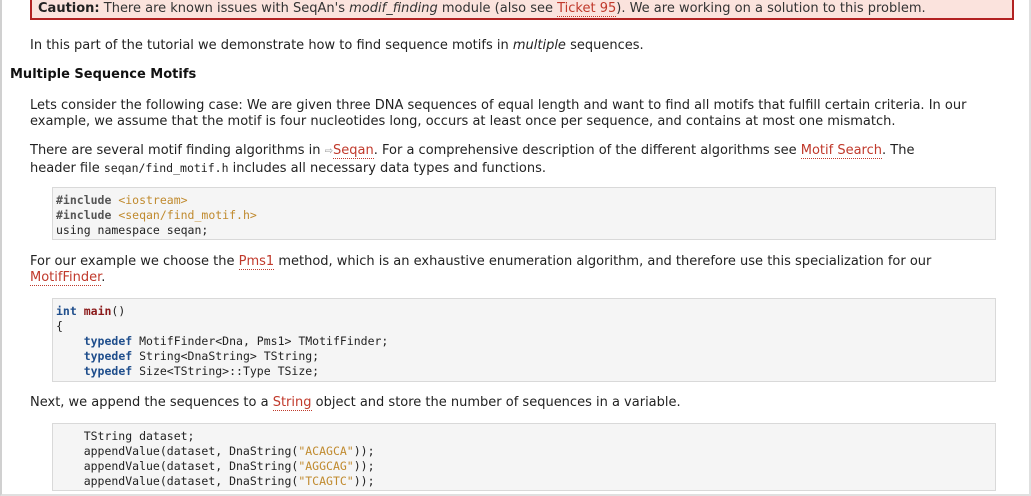 This screenshot has height=496, width=1031. Describe the element at coordinates (118, 311) in the screenshot. I see `code-token: ()` at that location.